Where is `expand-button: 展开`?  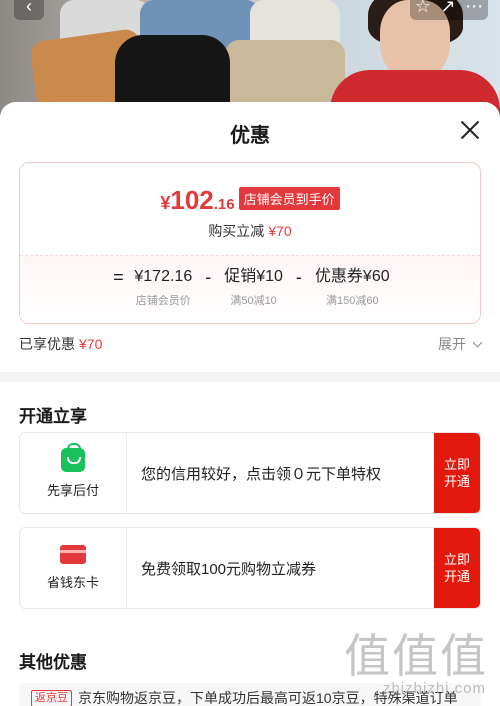 expand-button: 展开 is located at coordinates (460, 344).